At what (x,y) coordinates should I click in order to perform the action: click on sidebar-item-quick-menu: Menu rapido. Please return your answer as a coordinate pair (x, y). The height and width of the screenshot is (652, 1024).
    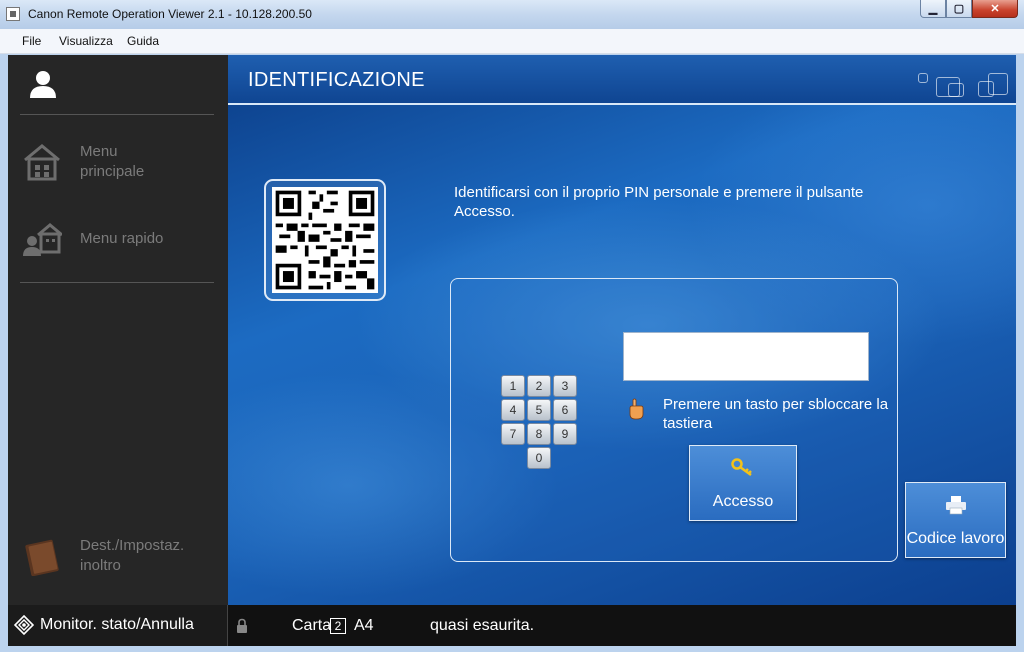
    Looking at the image, I should click on (118, 239).